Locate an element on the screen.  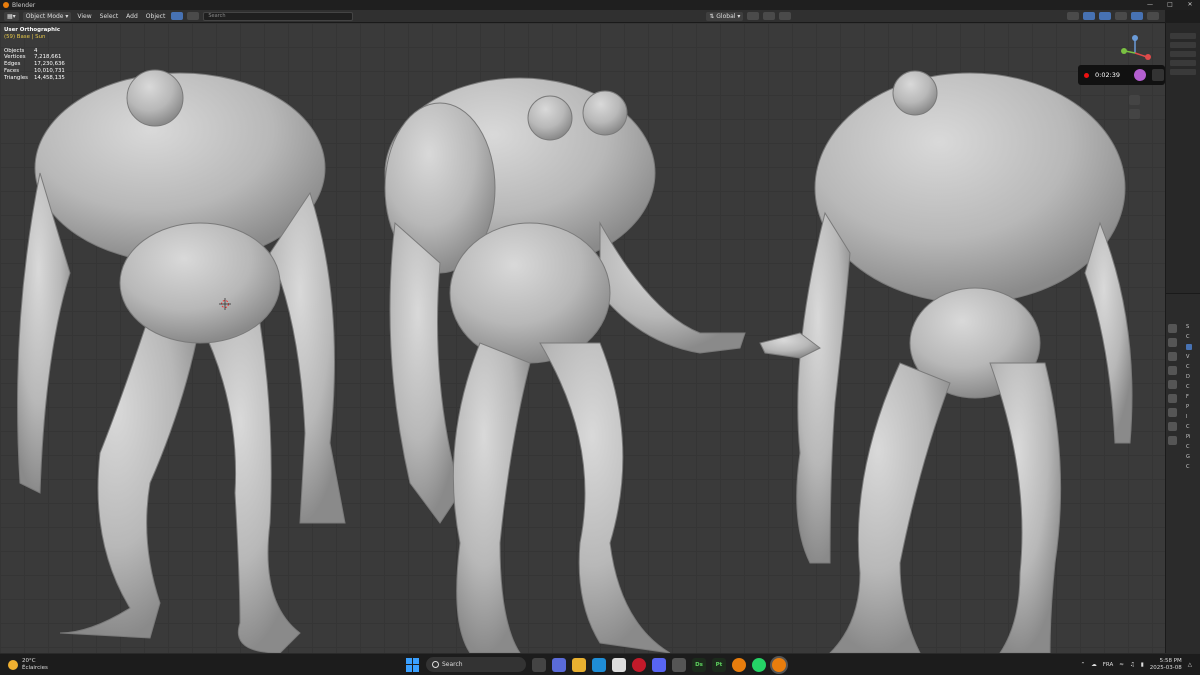
z-axis-icon is located at coordinates (1135, 38).